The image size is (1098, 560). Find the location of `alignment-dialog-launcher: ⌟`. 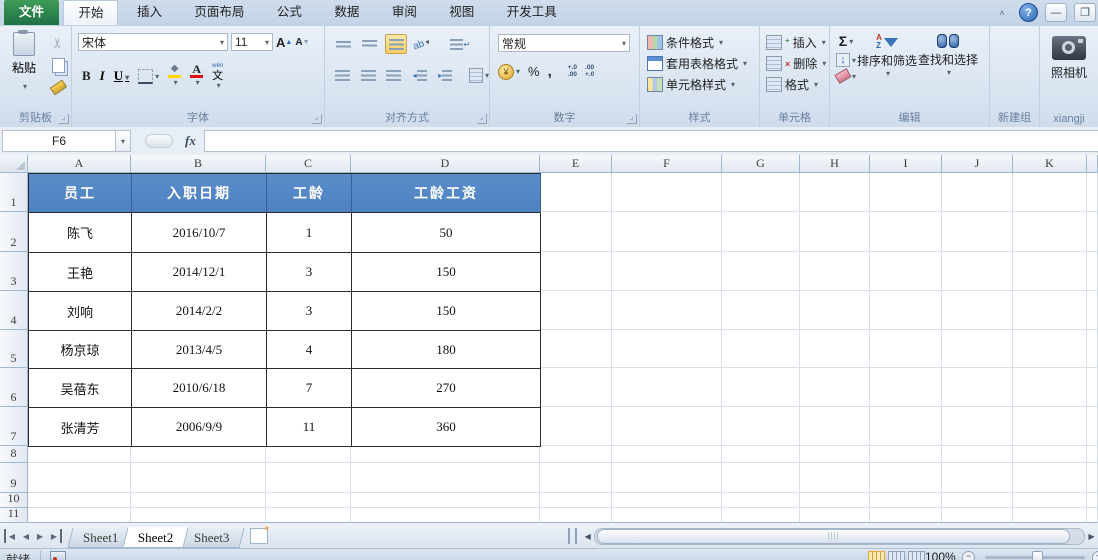

alignment-dialog-launcher: ⌟ is located at coordinates (482, 119).